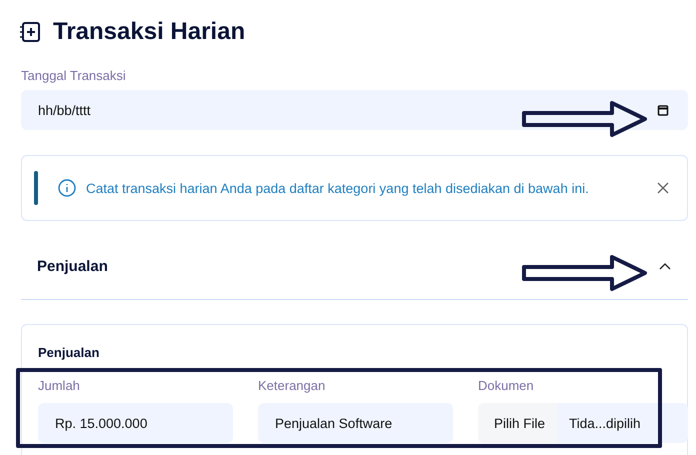  What do you see at coordinates (30, 32) in the screenshot?
I see `notebook-plus-icon` at bounding box center [30, 32].